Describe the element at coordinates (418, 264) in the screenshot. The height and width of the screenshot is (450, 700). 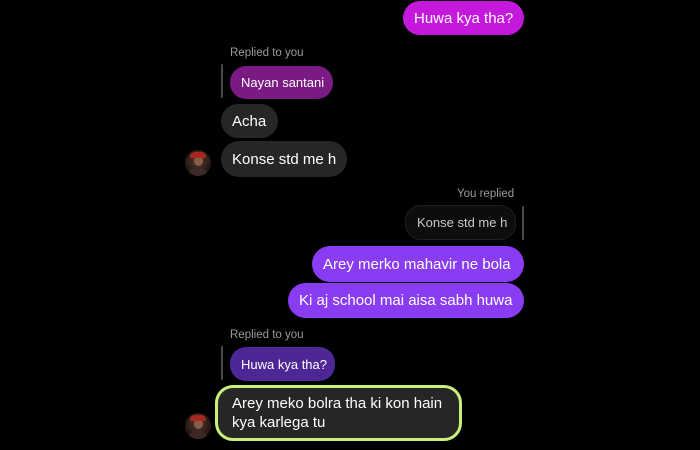
I see `sent-message-bubble: Arey merko mahavir ne bola` at that location.